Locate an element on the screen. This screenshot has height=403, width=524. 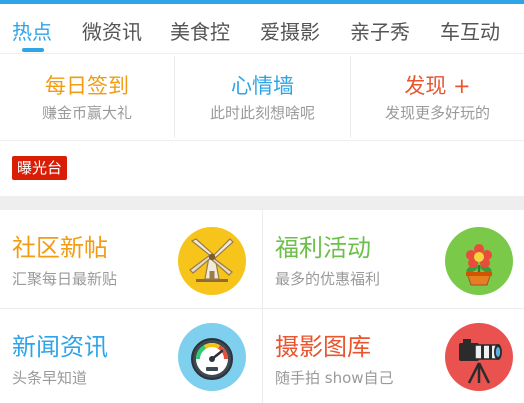
quick-link-title: 每日签到 is located at coordinates (87, 86).